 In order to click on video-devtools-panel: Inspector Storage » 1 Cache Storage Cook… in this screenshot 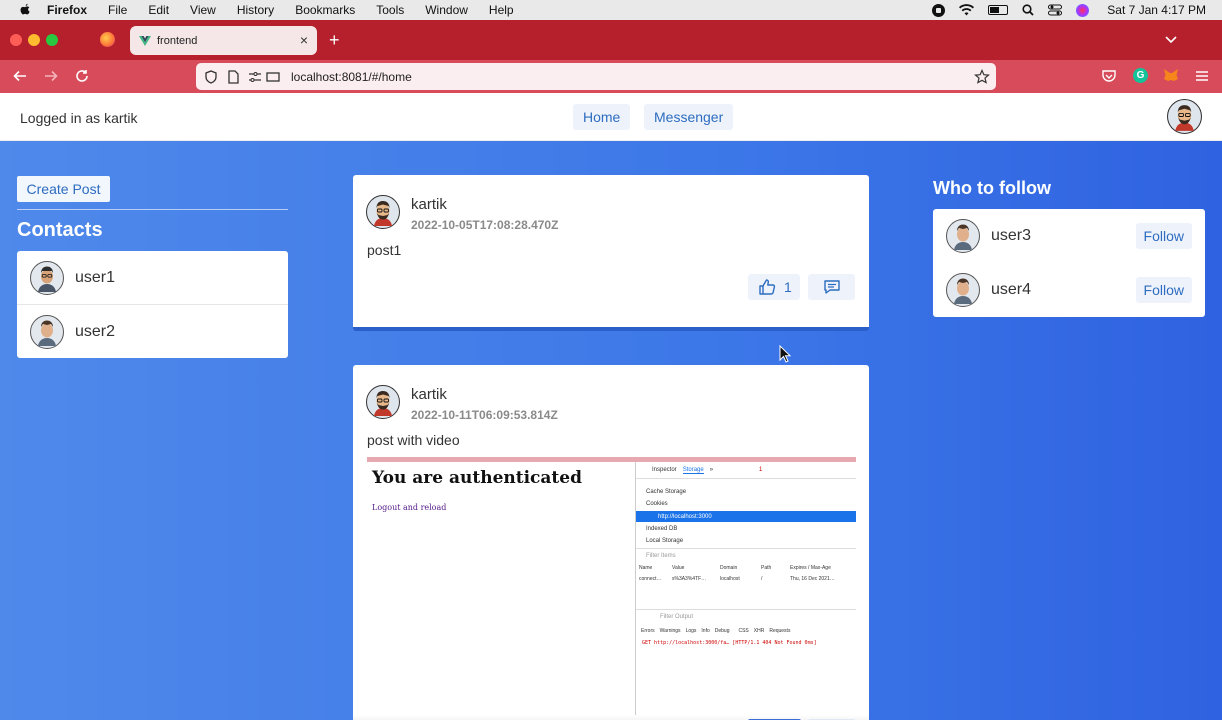, I will do `click(745, 591)`.